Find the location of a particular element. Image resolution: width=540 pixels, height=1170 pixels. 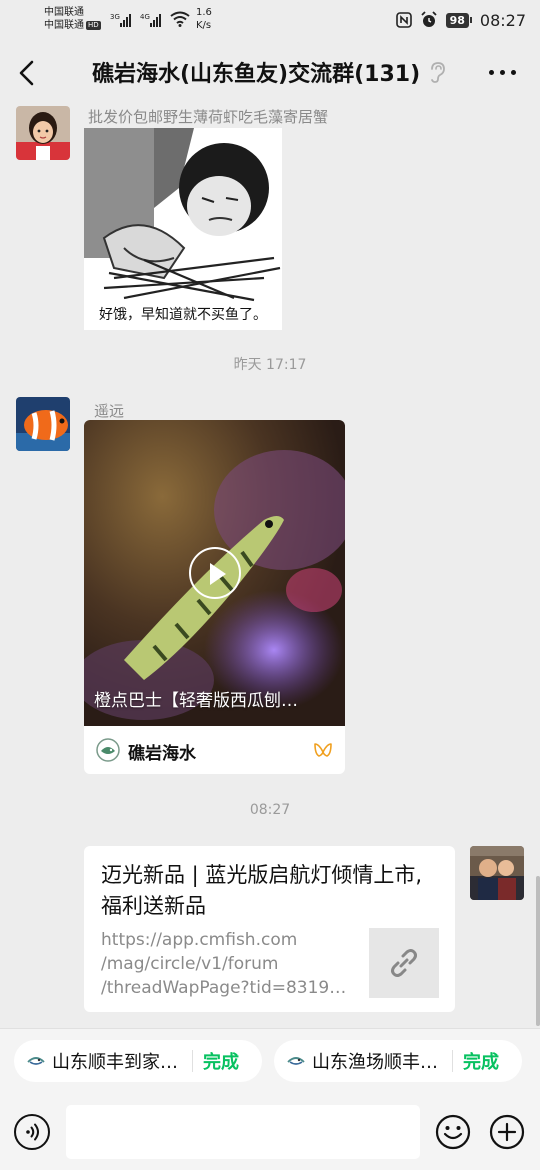

play-icon is located at coordinates (215, 573).